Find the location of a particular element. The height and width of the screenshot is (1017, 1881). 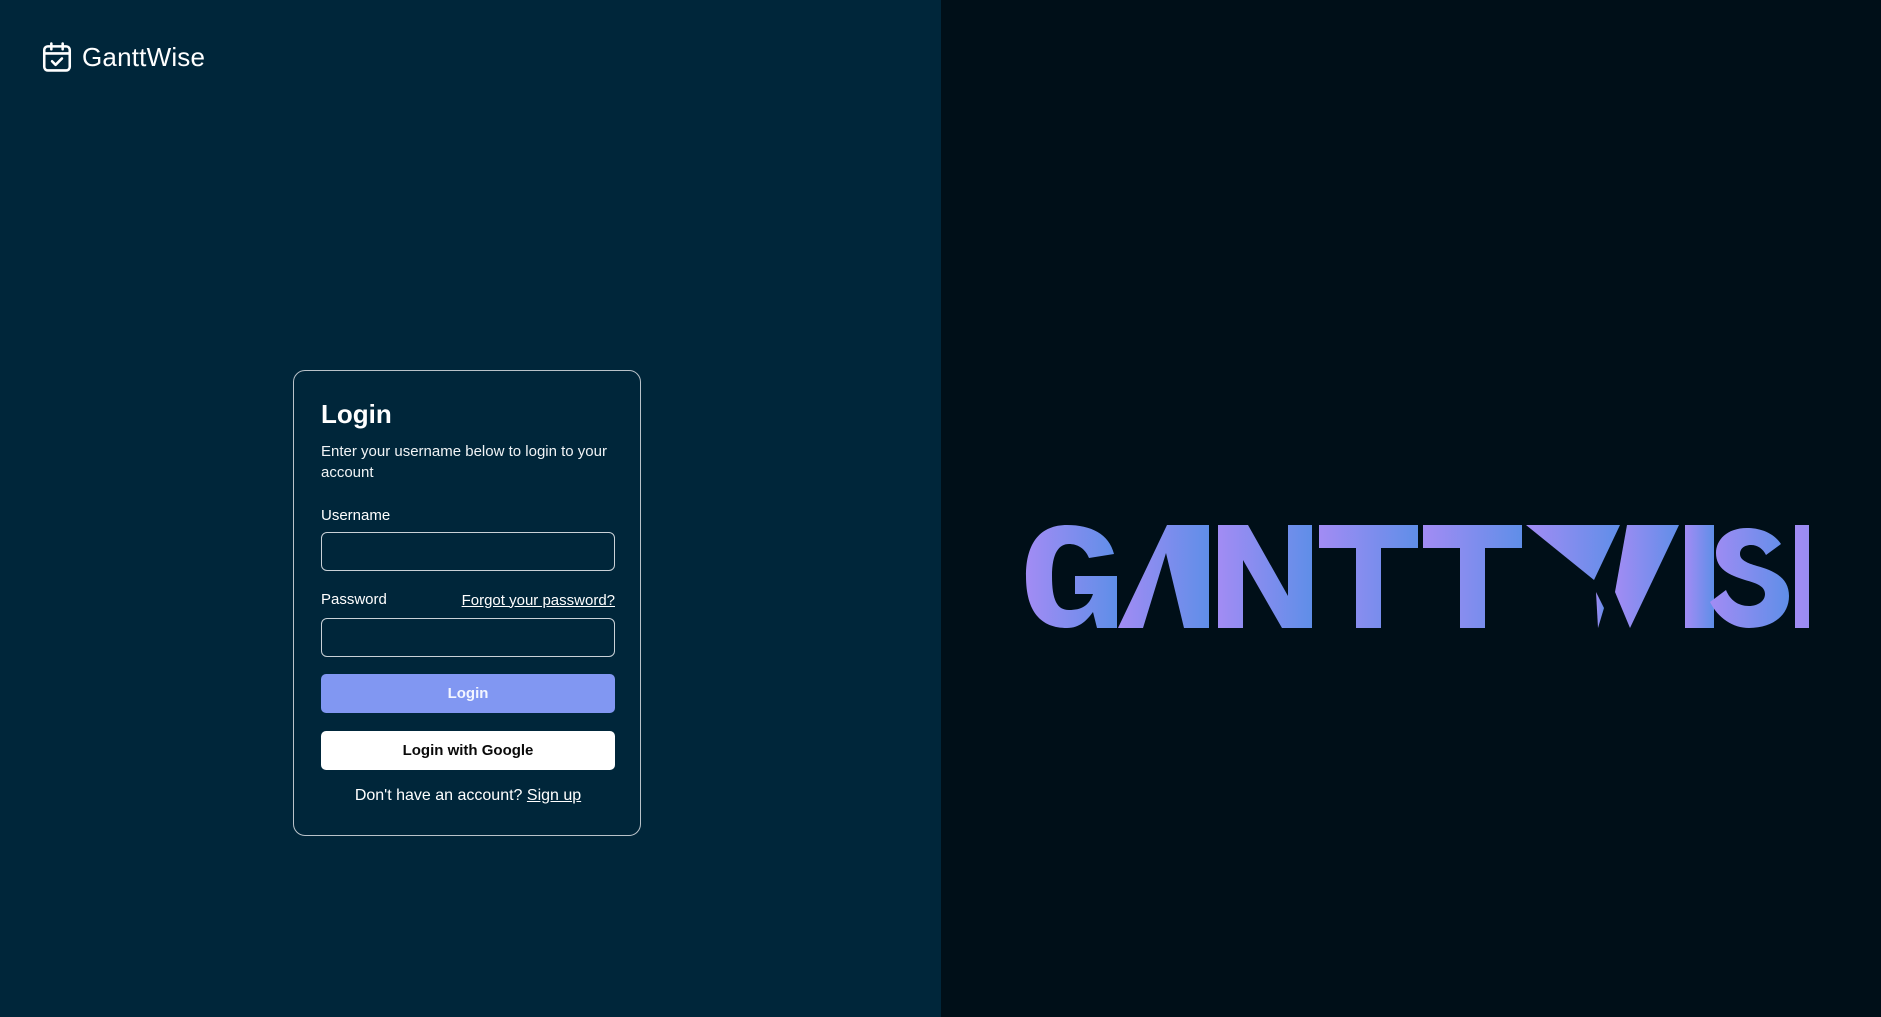

password-row: Password Forgot your password? is located at coordinates (468, 600).